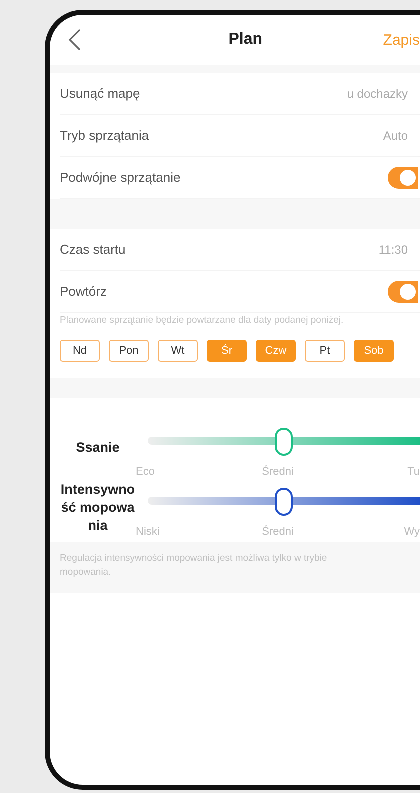 This screenshot has height=793, width=420. I want to click on slider-tick-label: Tu, so click(413, 472).